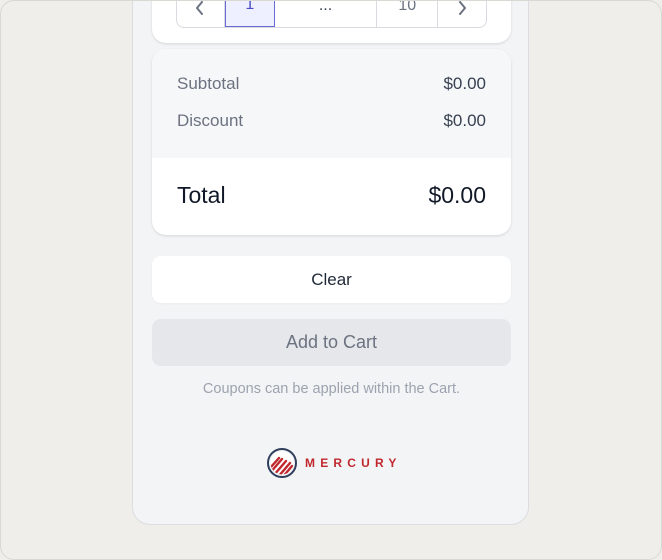 Image resolution: width=662 pixels, height=560 pixels. Describe the element at coordinates (331, 121) in the screenshot. I see `discount-row: Discount $0.00` at that location.